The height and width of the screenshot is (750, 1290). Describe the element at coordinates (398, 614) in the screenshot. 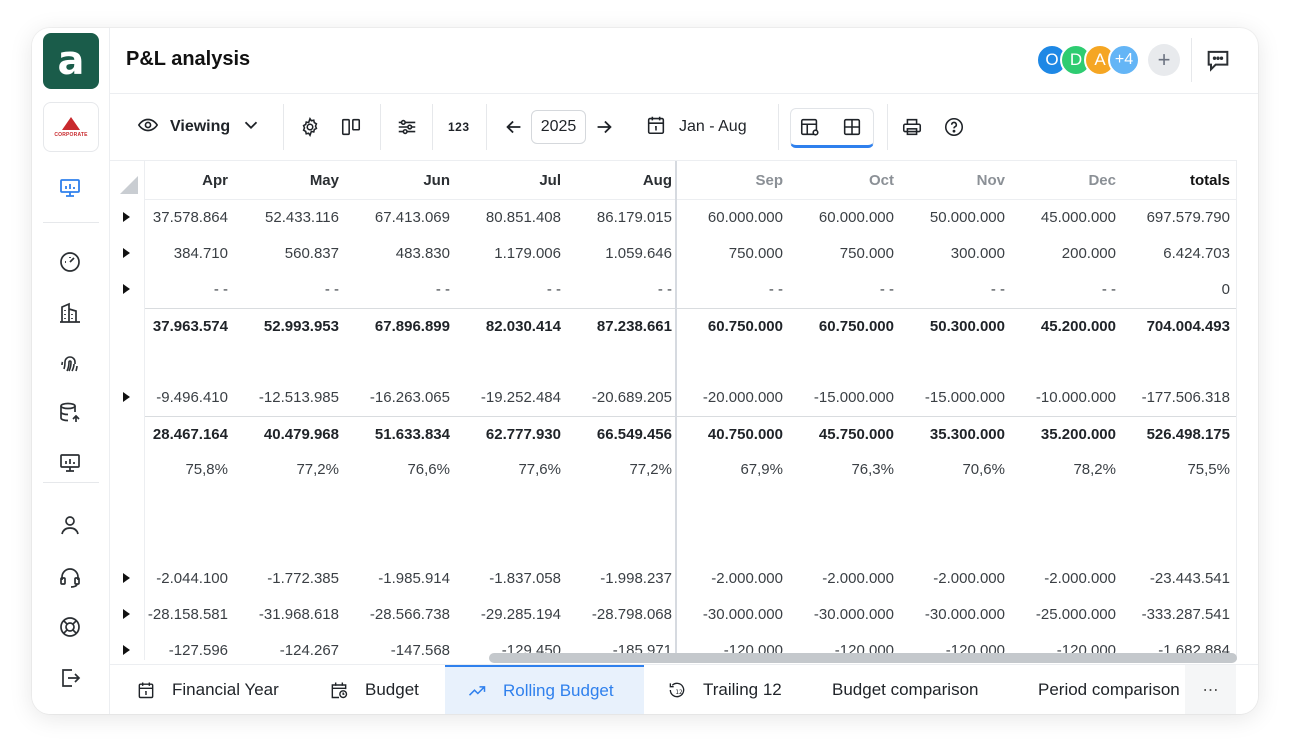

I see `table-cell: -28.566.738` at that location.